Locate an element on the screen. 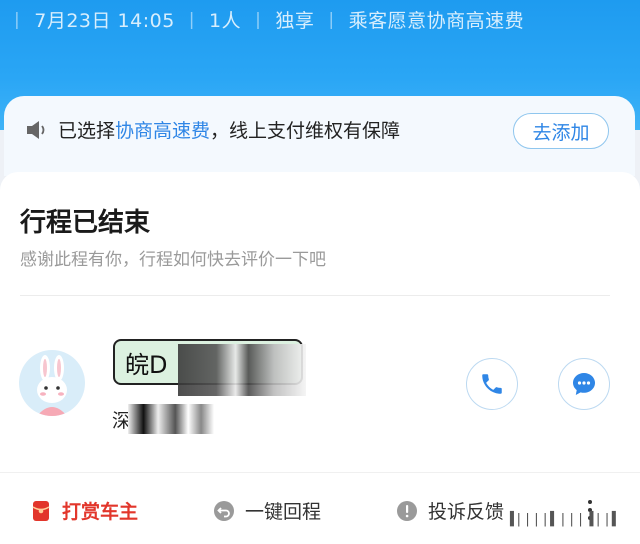 Image resolution: width=640 pixels, height=544 pixels. add-toll-button: 去添加 is located at coordinates (561, 131).